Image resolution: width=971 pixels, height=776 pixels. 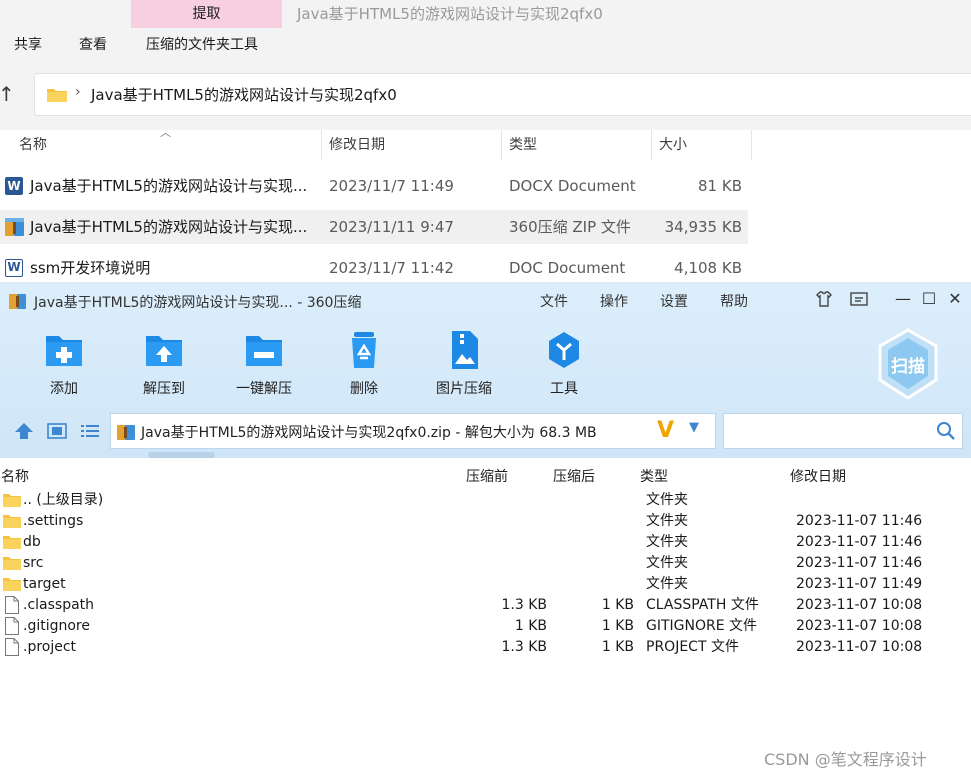 What do you see at coordinates (64, 351) in the screenshot?
I see `add-folder-icon` at bounding box center [64, 351].